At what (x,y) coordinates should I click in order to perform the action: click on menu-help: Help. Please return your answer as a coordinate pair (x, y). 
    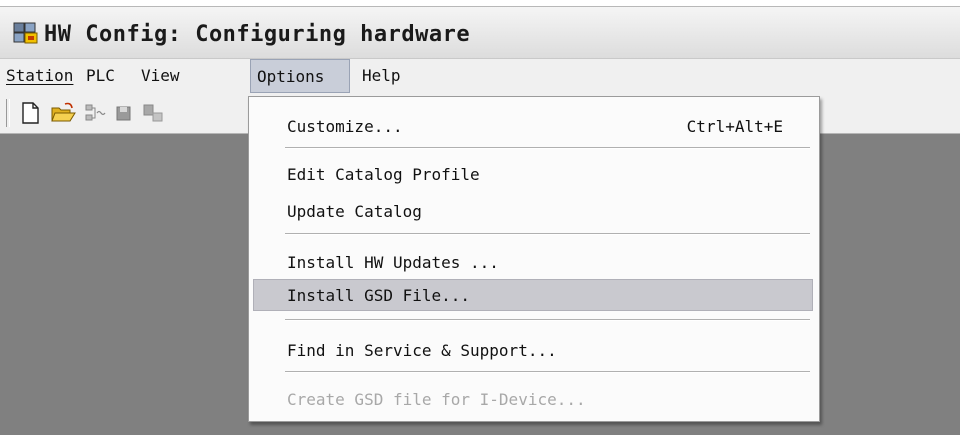
    Looking at the image, I should click on (381, 76).